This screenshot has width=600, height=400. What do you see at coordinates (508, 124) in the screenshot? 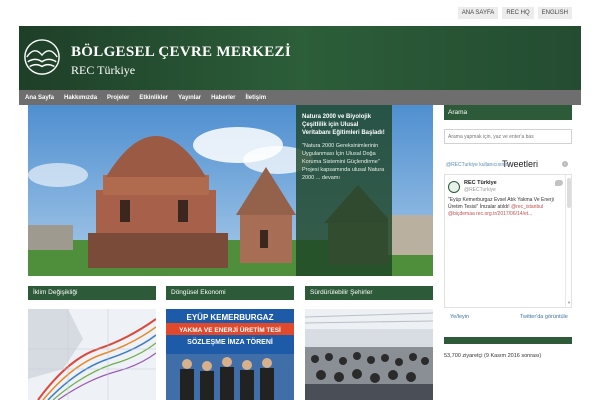
I see `sidebar: Arama` at bounding box center [508, 124].